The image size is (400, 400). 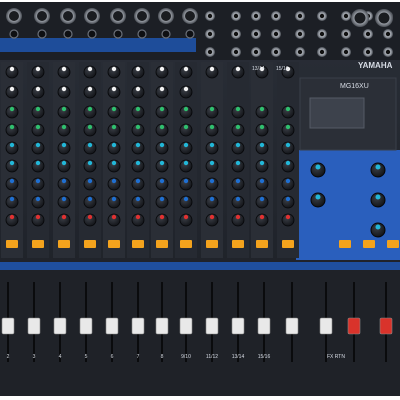 What do you see at coordinates (360, 18) in the screenshot?
I see `xlr-output-jack-icon` at bounding box center [360, 18].